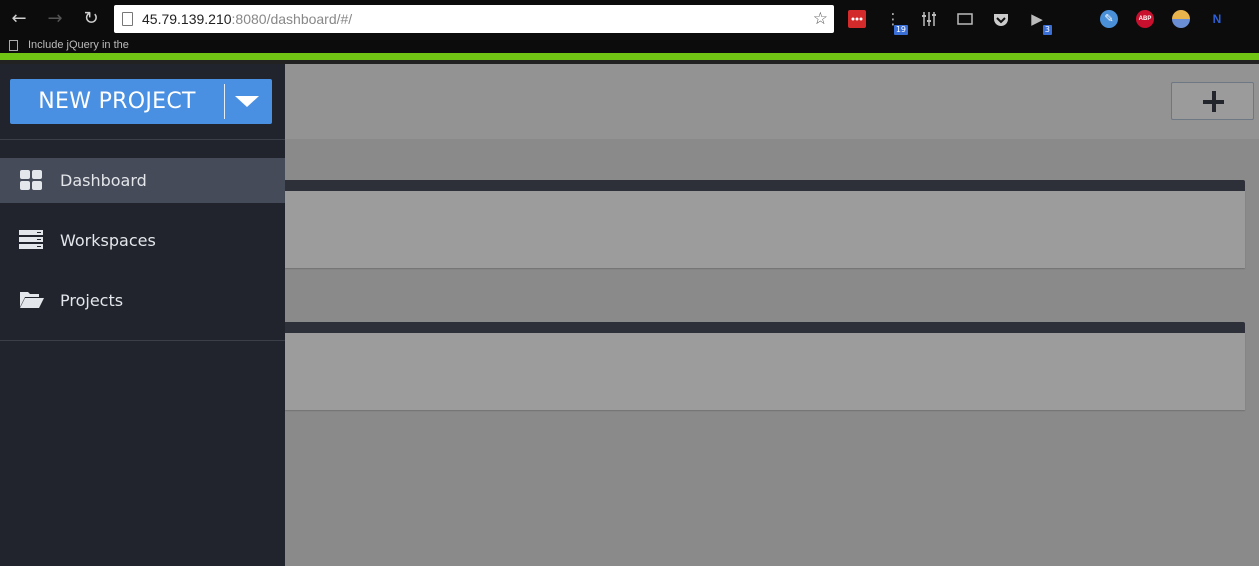 This screenshot has width=1259, height=566. What do you see at coordinates (31, 180) in the screenshot?
I see `grid-icon` at bounding box center [31, 180].